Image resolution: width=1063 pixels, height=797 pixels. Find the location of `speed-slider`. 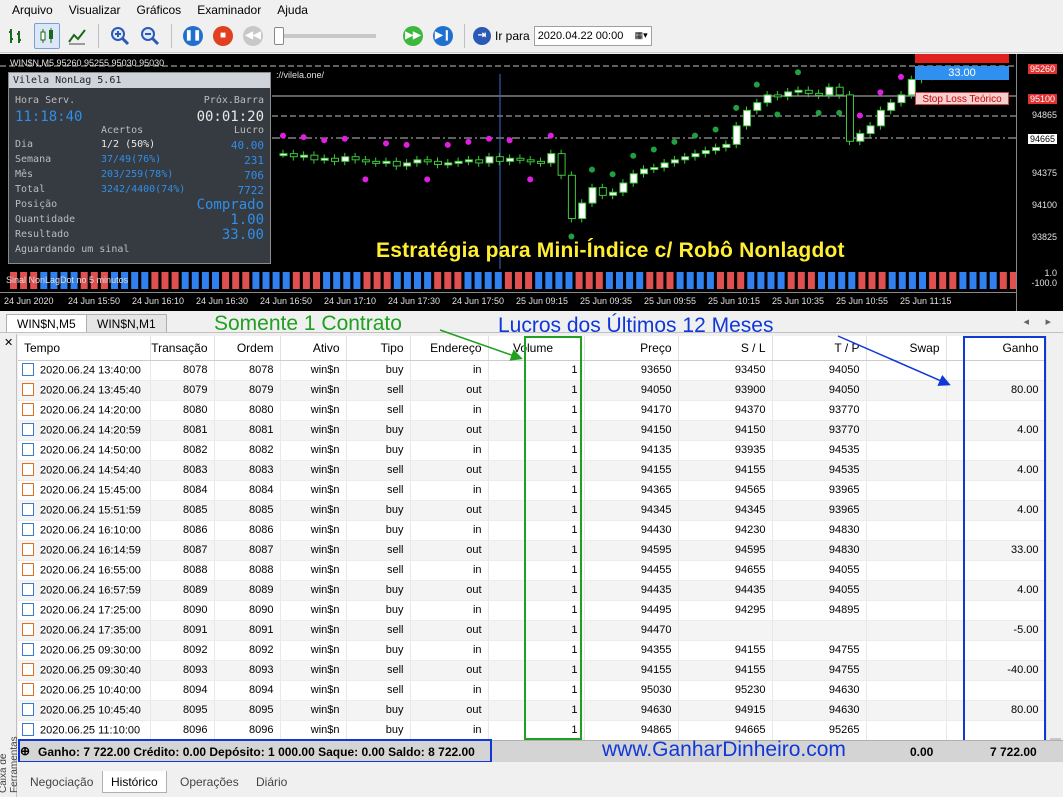

speed-slider is located at coordinates (325, 35).